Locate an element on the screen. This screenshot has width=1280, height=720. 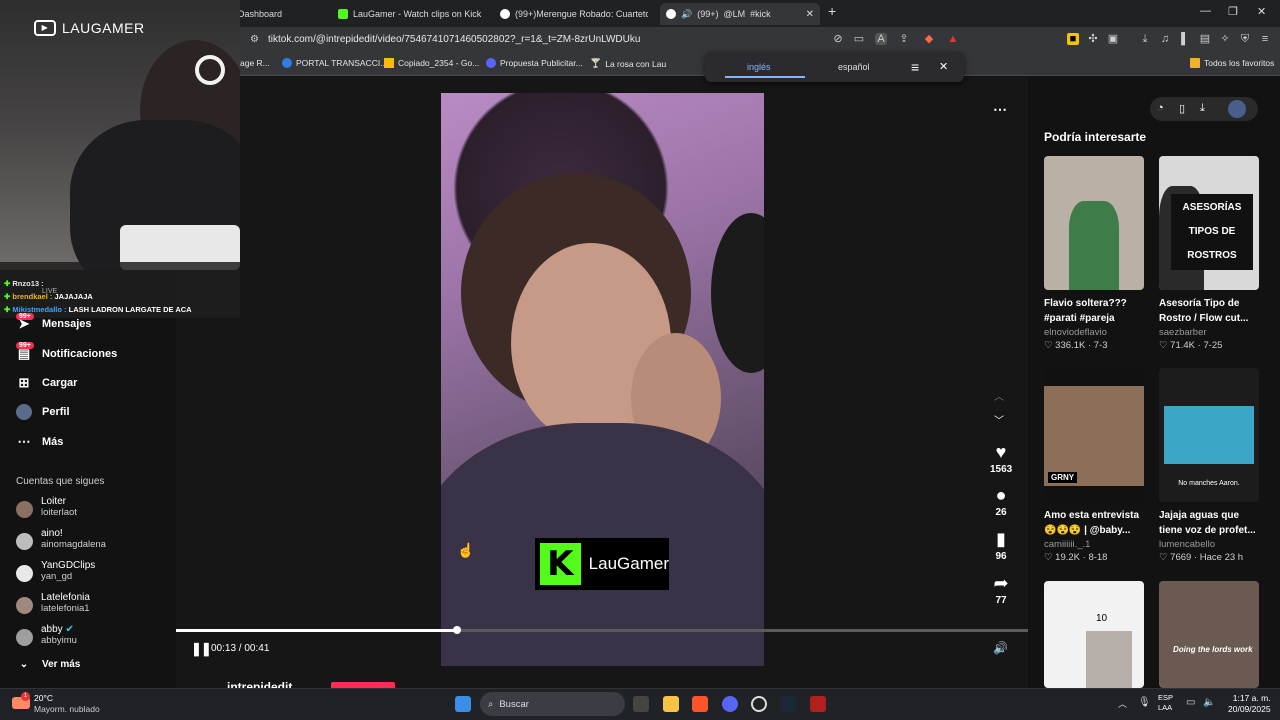
following-item: Latelefonia latelefonia1 is located at coordinates (53, 603).